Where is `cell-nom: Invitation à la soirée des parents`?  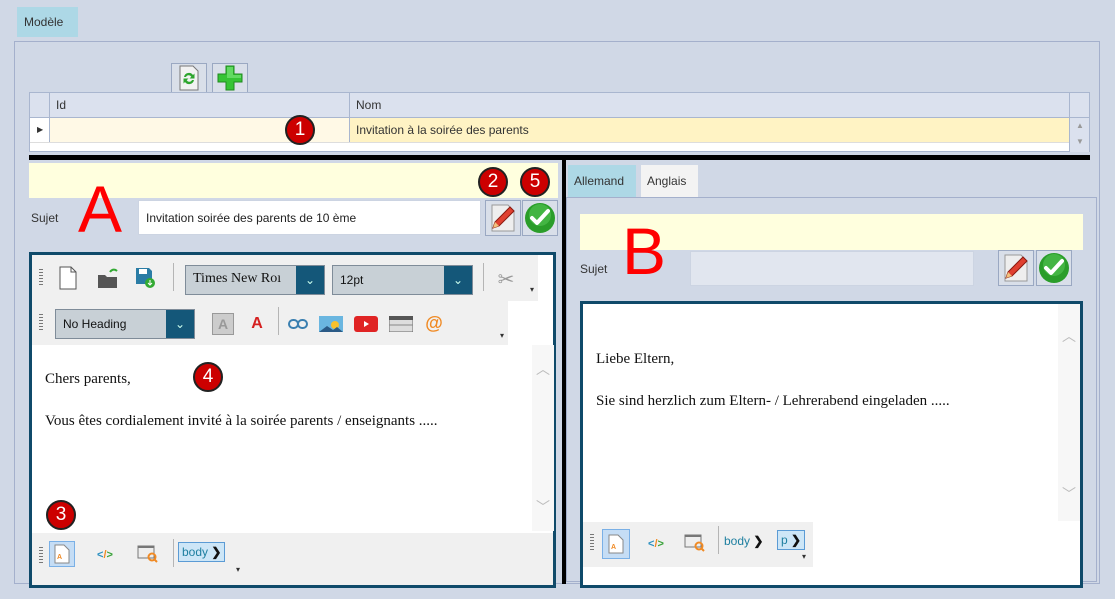 cell-nom: Invitation à la soirée des parents is located at coordinates (710, 130).